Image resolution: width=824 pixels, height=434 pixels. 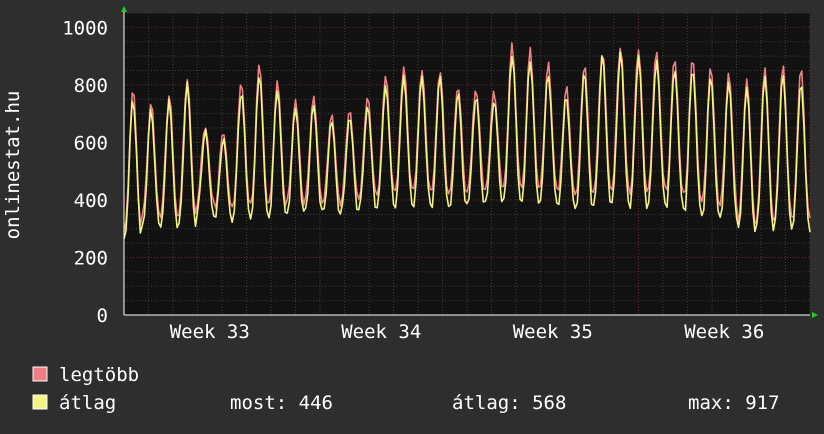 What do you see at coordinates (91, 201) in the screenshot?
I see `y-tick-label: 400` at bounding box center [91, 201].